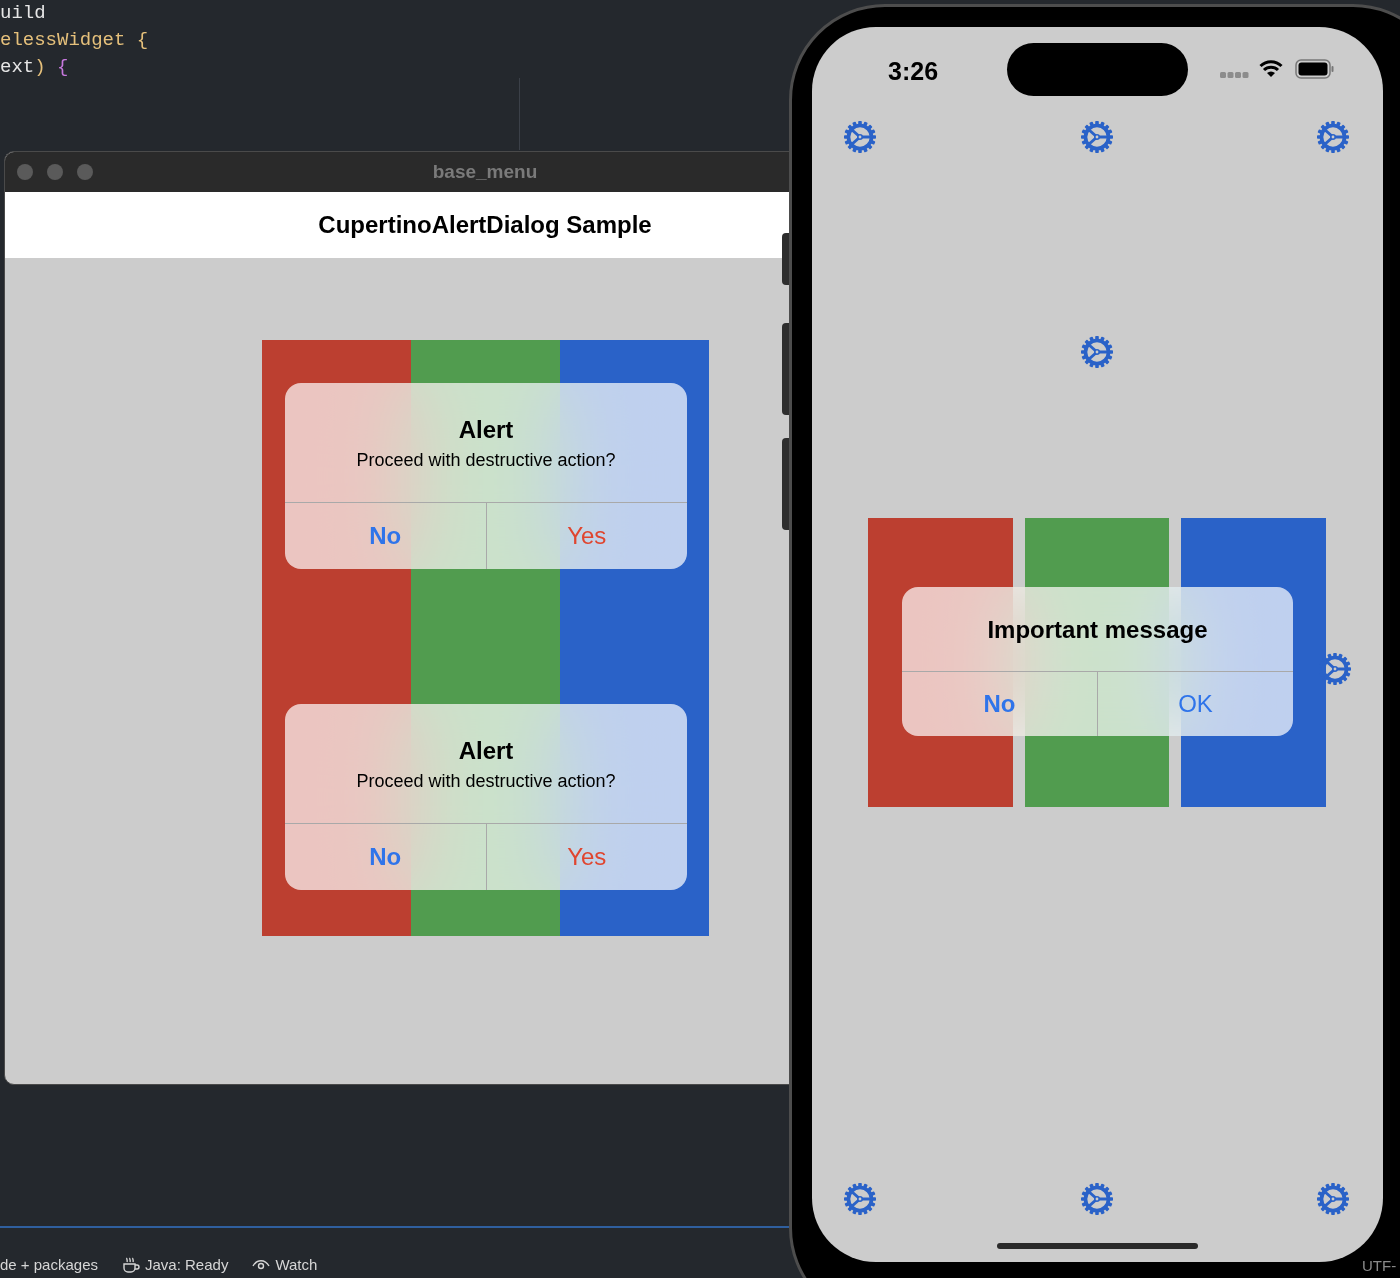 This screenshot has height=1278, width=1400. What do you see at coordinates (1097, 630) in the screenshot?
I see `dialog-title: Important message` at bounding box center [1097, 630].